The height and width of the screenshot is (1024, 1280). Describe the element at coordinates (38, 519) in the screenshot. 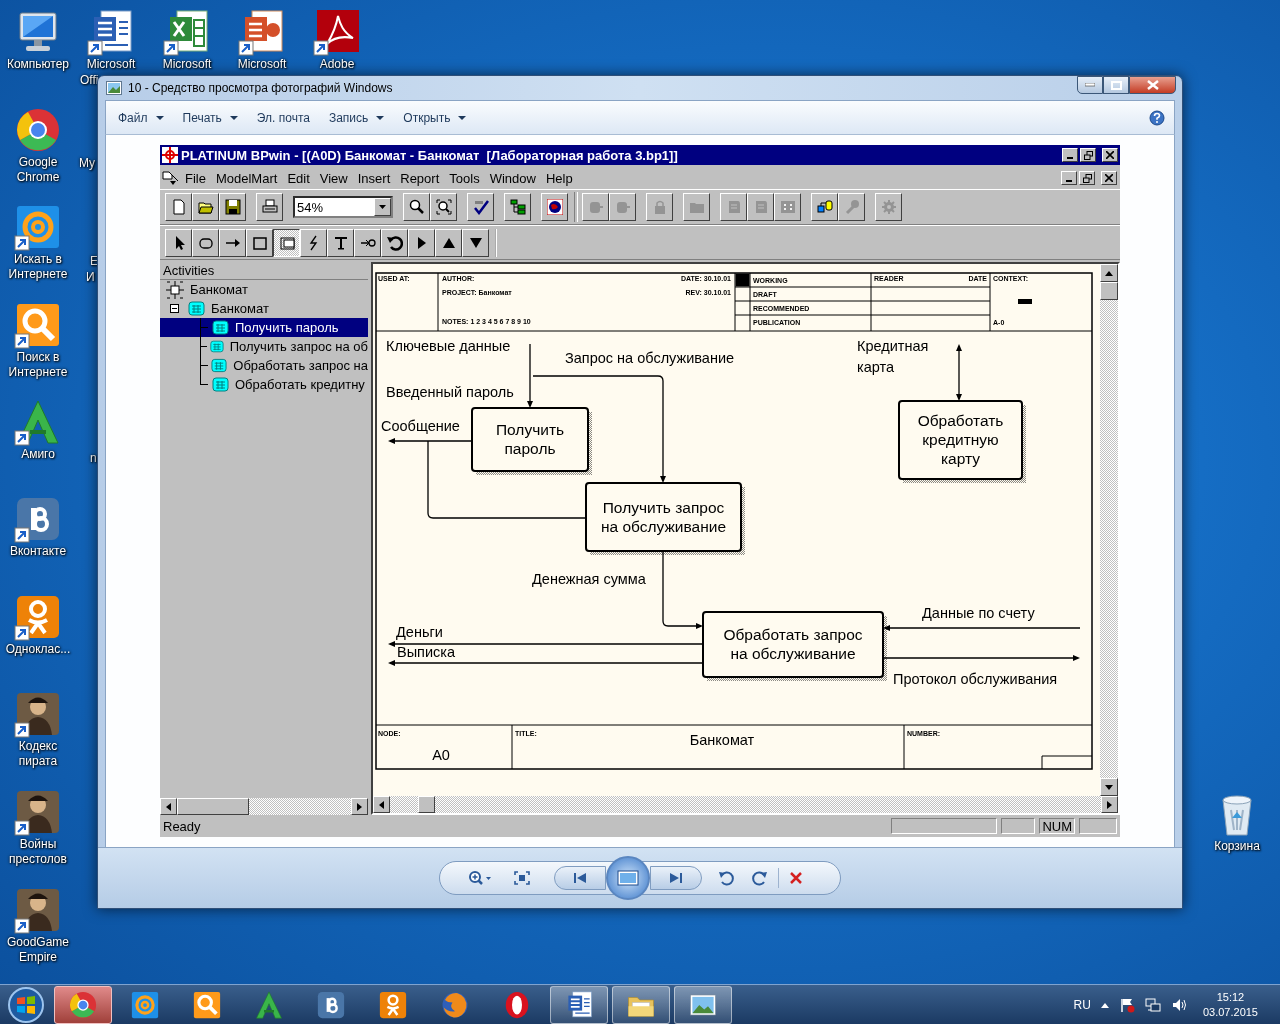

I see `tile-icon` at that location.